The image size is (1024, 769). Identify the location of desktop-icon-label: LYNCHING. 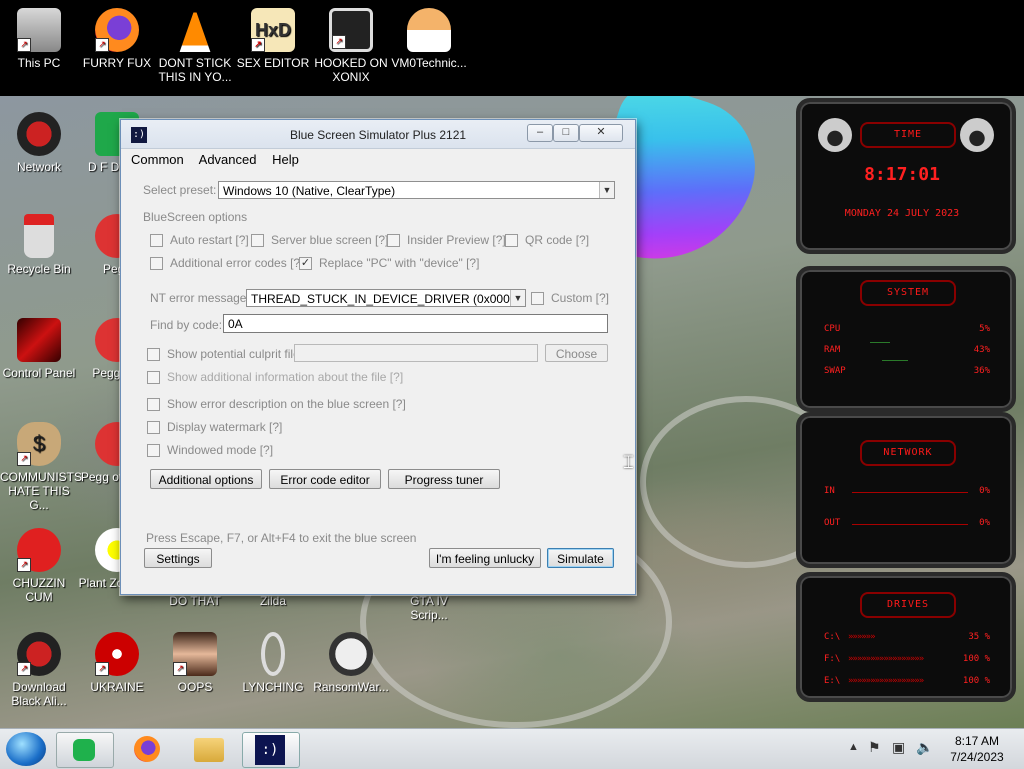
(273, 687).